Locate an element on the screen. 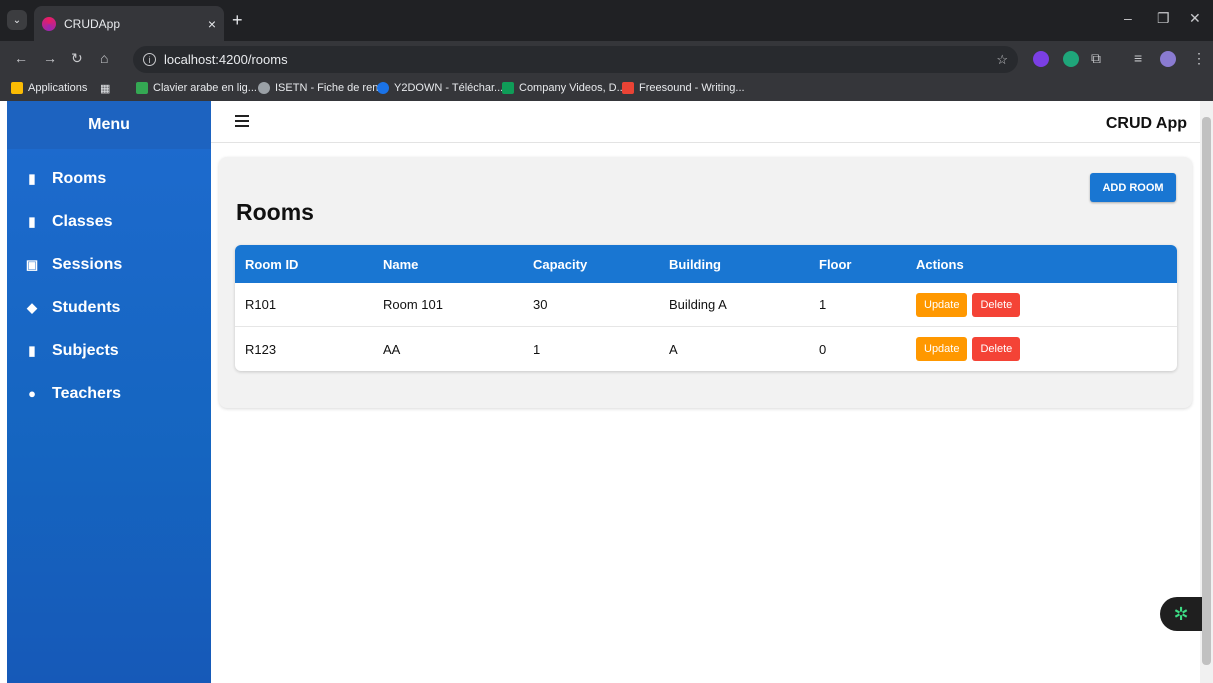 The image size is (1213, 683). hamburger-menu-icon is located at coordinates (242, 121).